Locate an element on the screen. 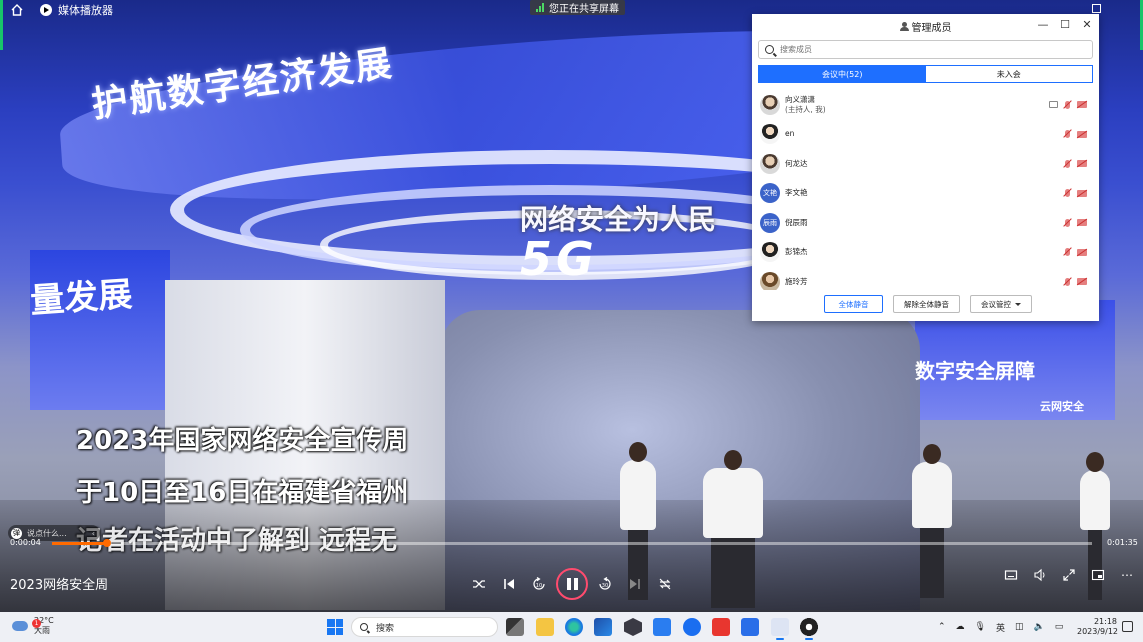 Image resolution: width=1143 pixels, height=642 pixels. scene-left-text: 量发展 is located at coordinates (81, 298).